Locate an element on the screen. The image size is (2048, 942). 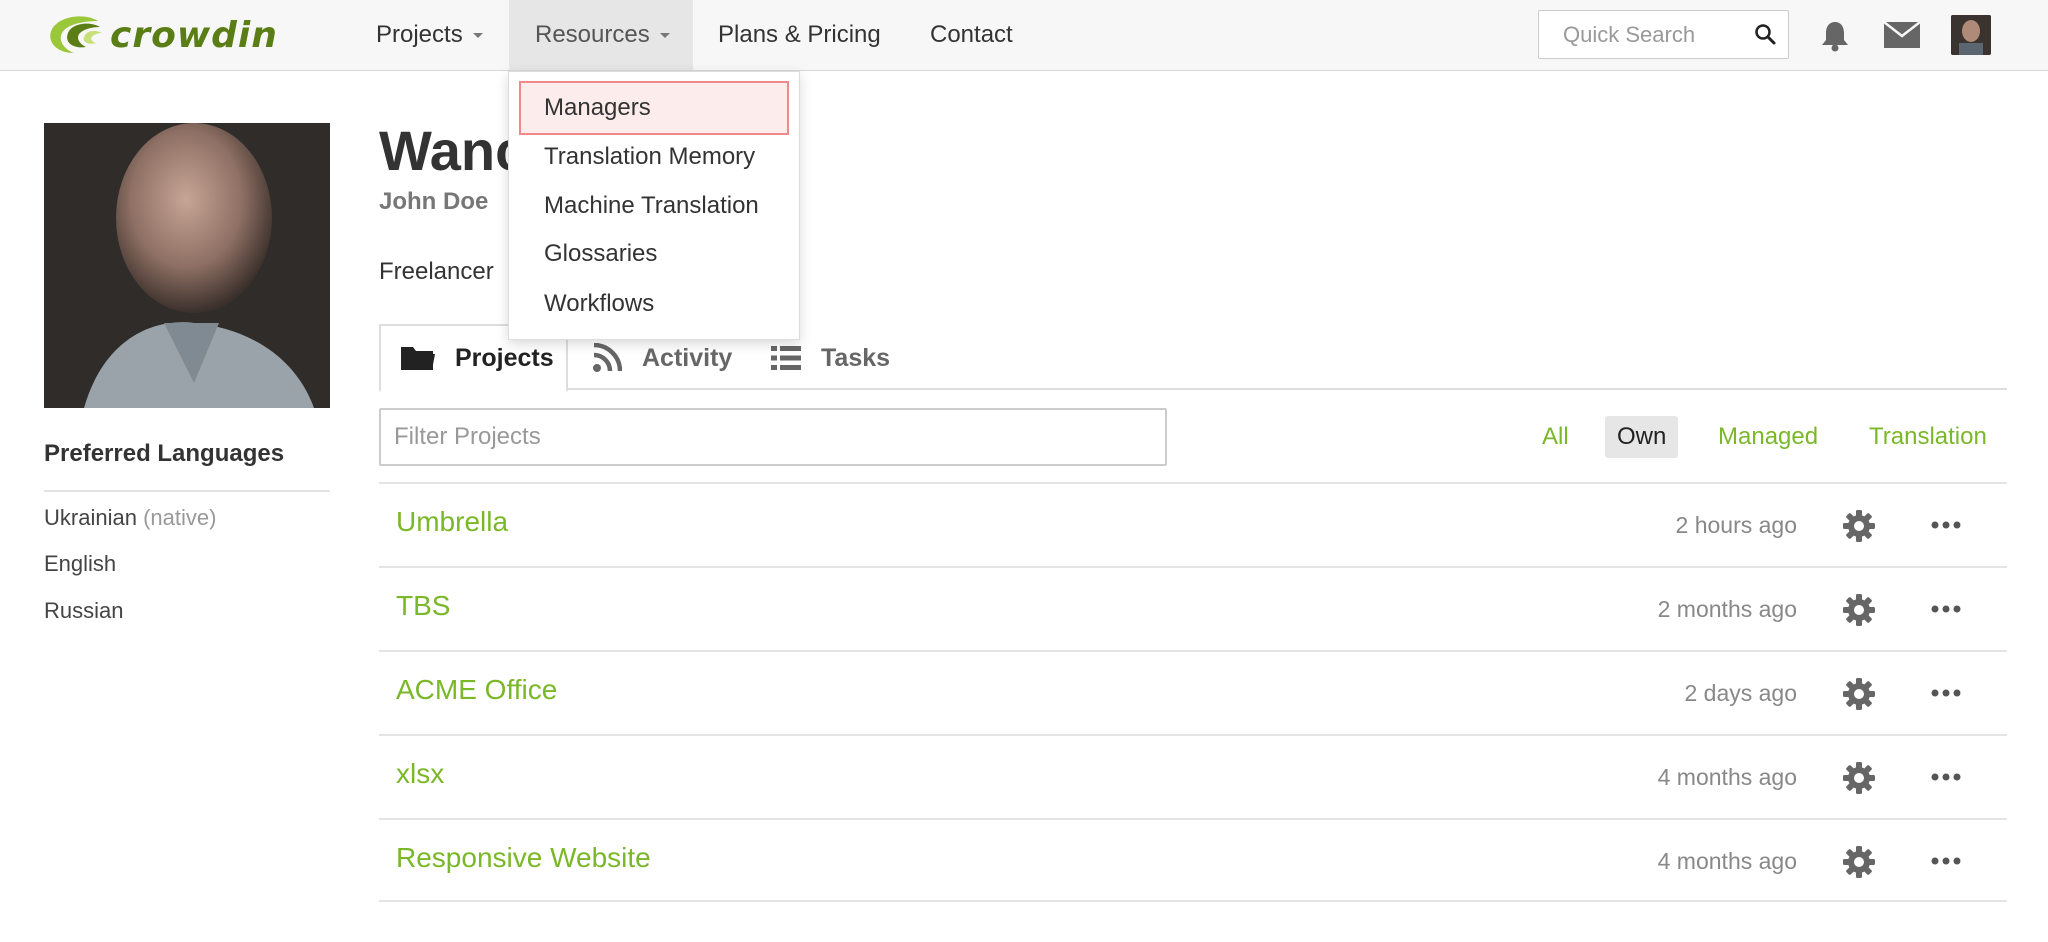
filter-projects-input is located at coordinates (773, 437).